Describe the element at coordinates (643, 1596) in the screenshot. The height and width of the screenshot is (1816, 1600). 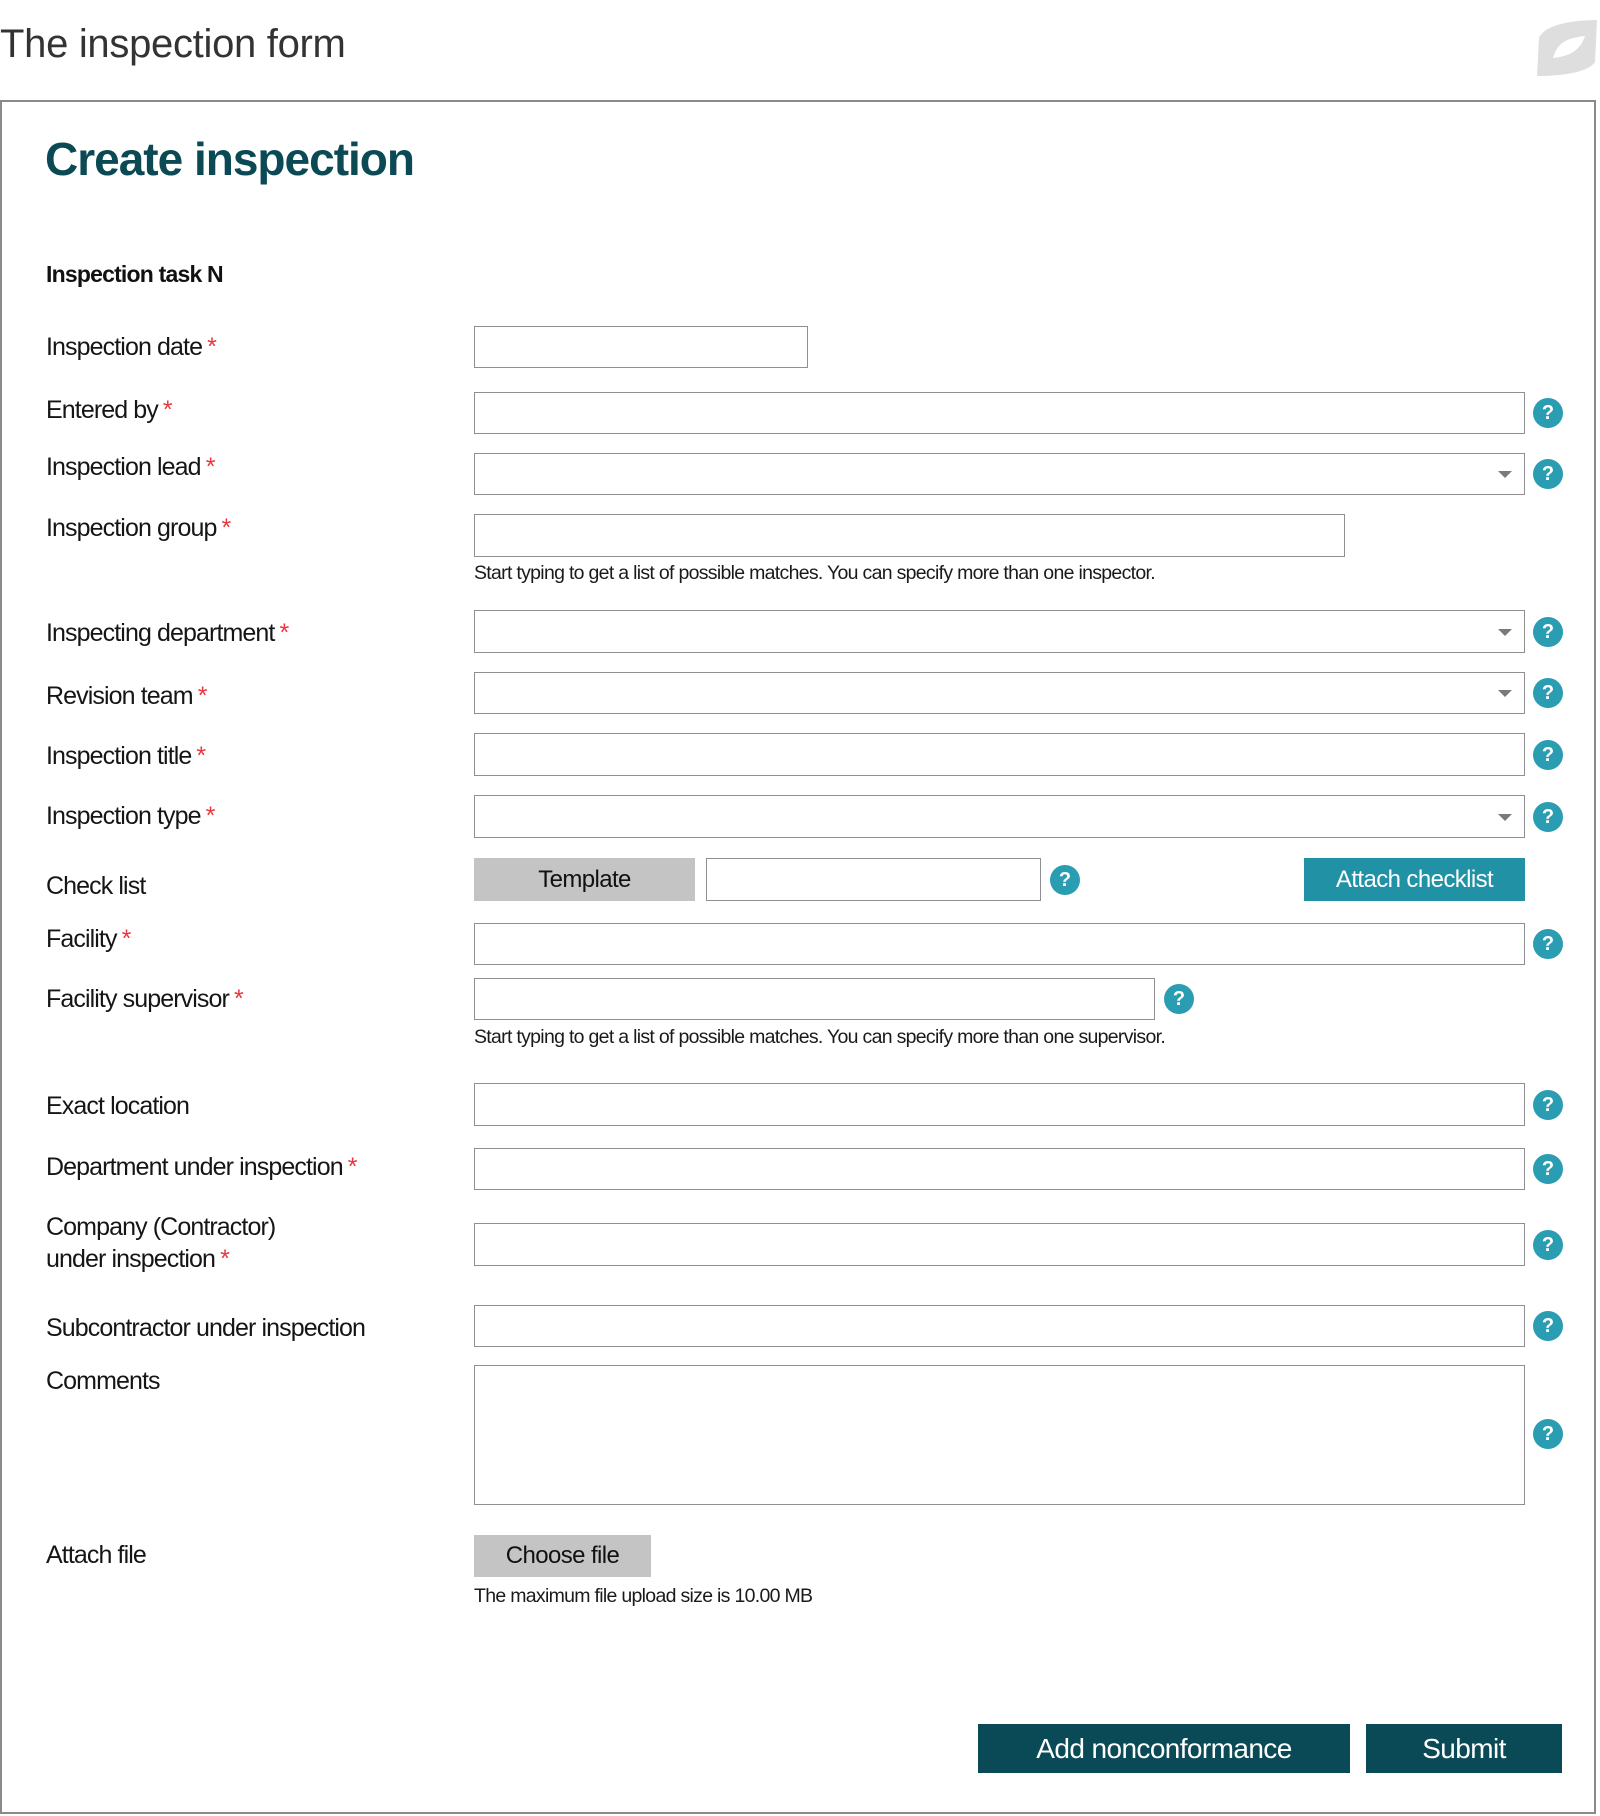
I see `file-size-hint: The maximum file upload size is 10.00 MB` at that location.